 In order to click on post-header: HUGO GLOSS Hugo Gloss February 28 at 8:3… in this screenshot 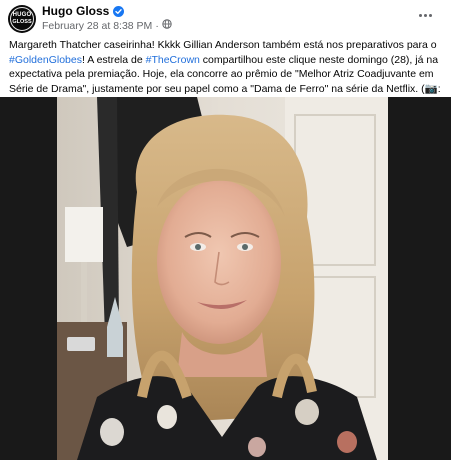, I will do `click(225, 17)`.